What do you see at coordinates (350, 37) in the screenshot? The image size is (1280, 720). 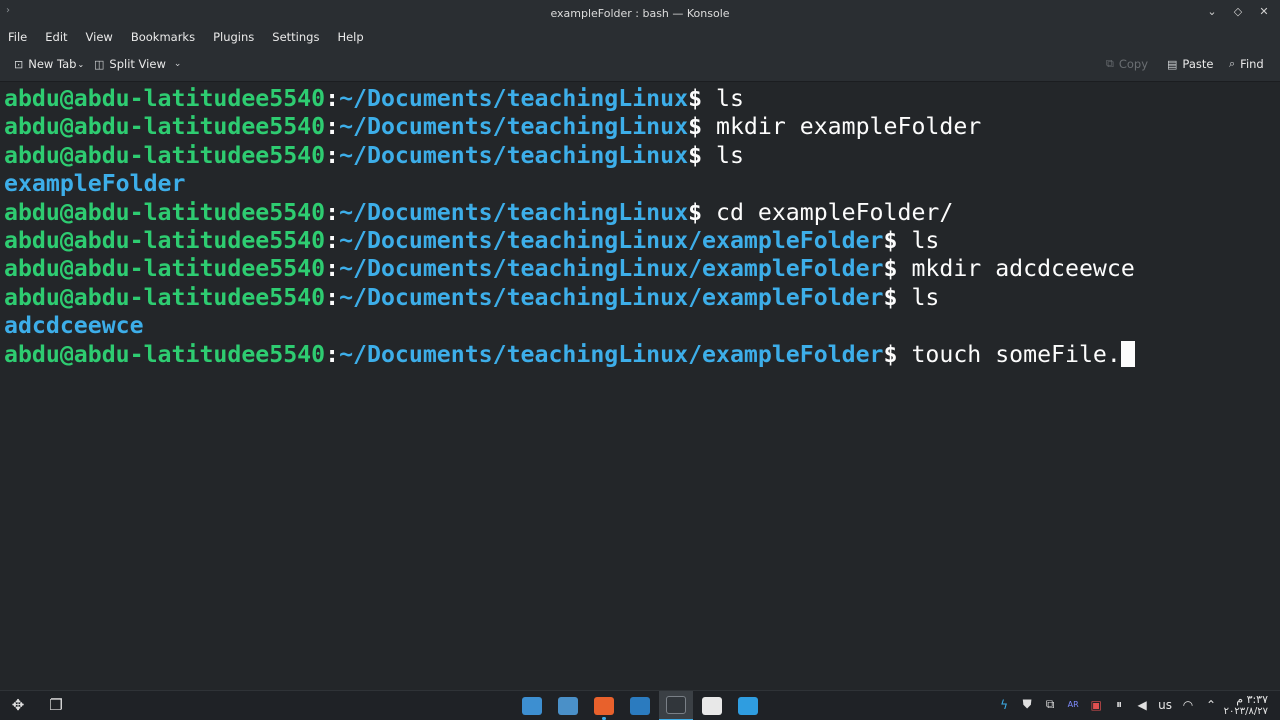 I see `menu-help: Help` at bounding box center [350, 37].